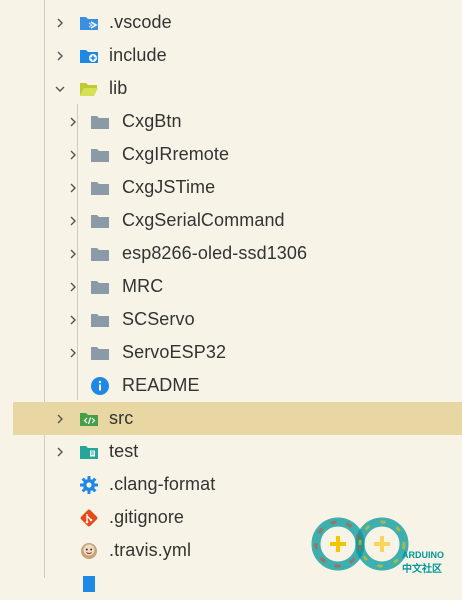 This screenshot has width=462, height=600. Describe the element at coordinates (161, 385) in the screenshot. I see `tree-item-label: README` at that location.